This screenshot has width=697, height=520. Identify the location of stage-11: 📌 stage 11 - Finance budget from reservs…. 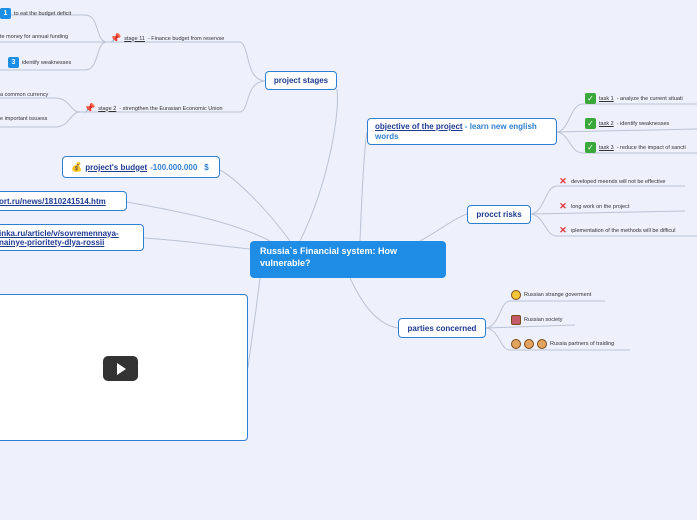
(167, 38).